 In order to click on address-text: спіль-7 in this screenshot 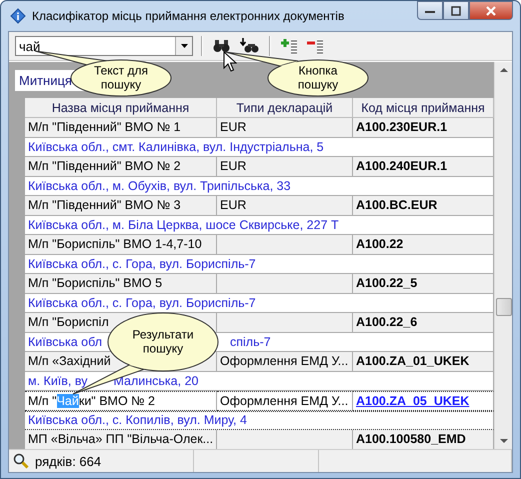, I will do `click(250, 341)`.